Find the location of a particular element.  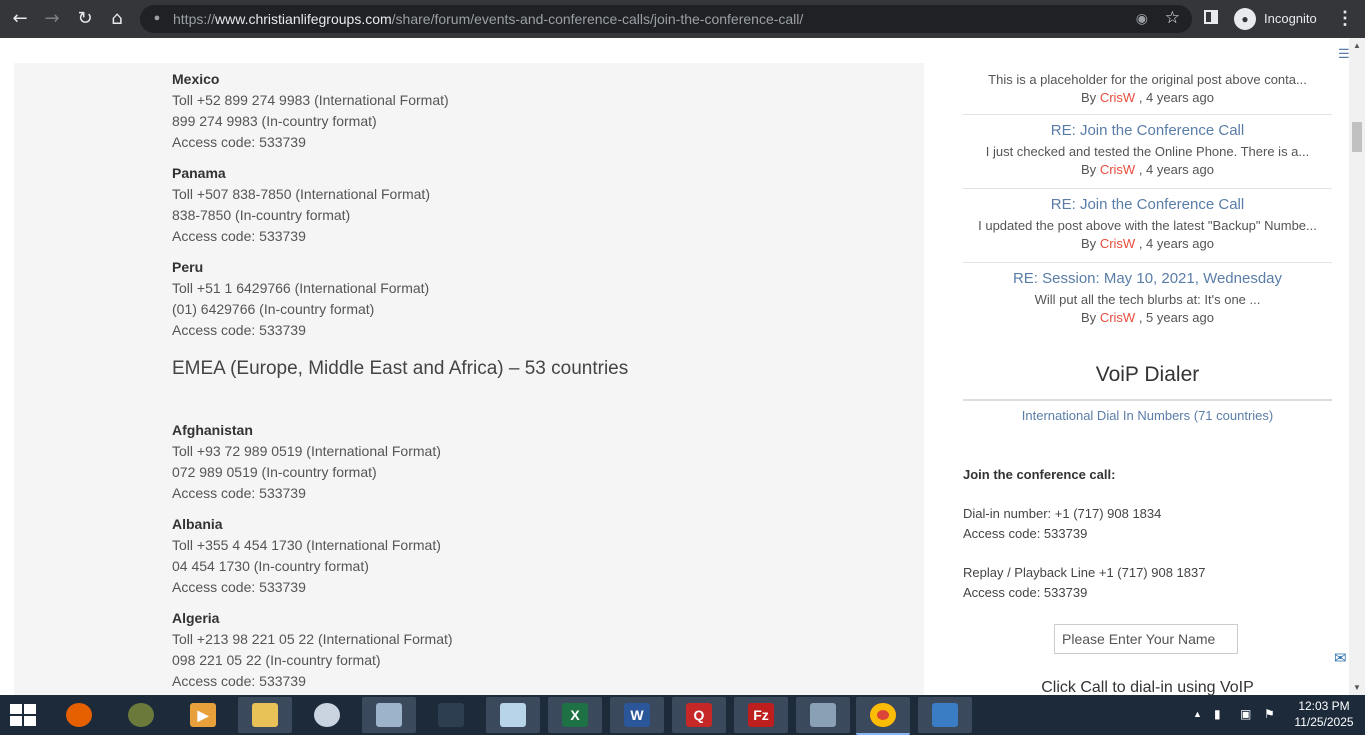

word-icon: W is located at coordinates (637, 715).